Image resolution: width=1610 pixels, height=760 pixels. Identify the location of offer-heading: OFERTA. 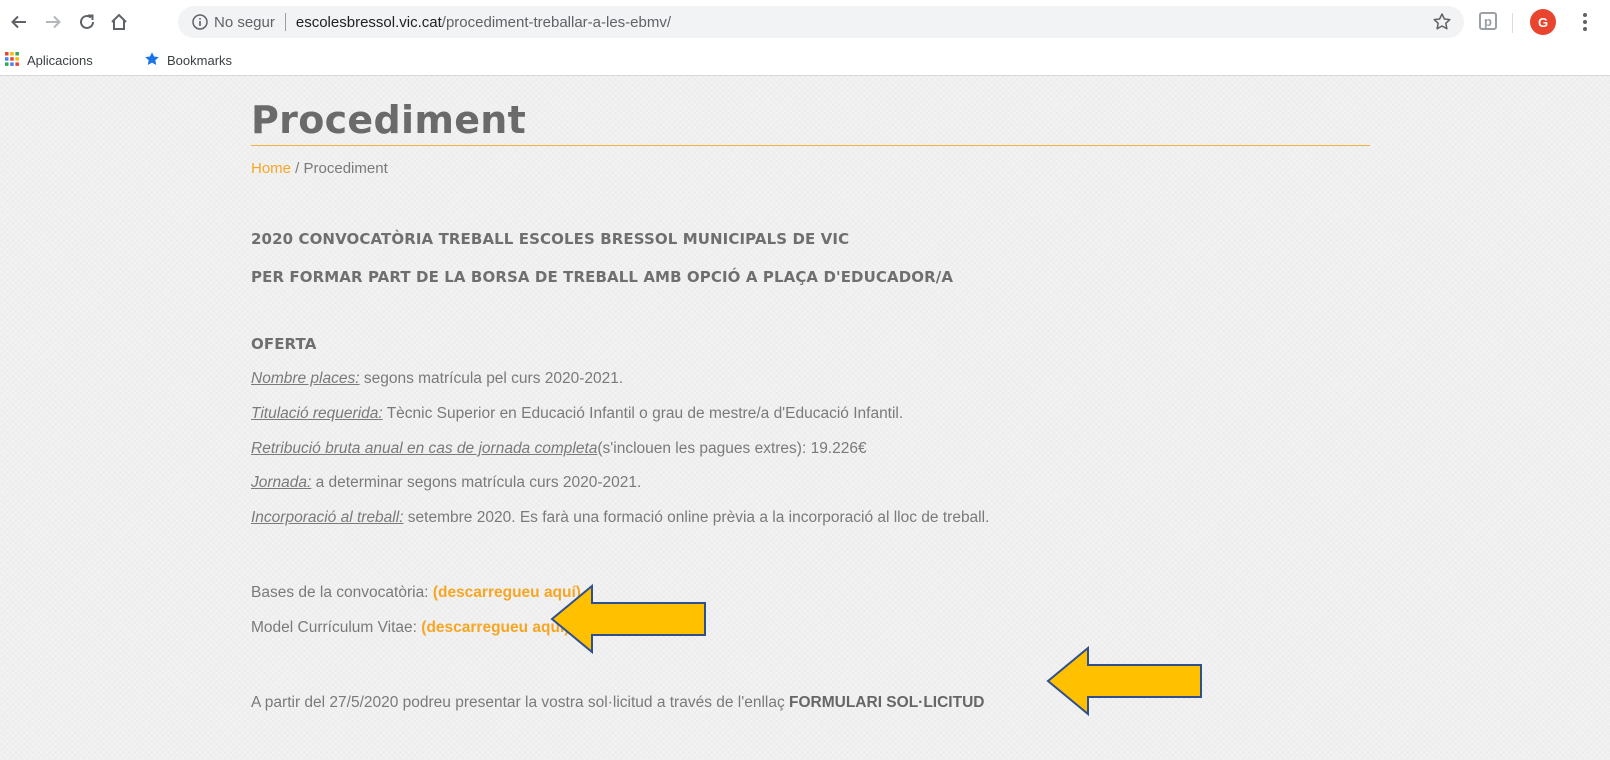
(284, 344).